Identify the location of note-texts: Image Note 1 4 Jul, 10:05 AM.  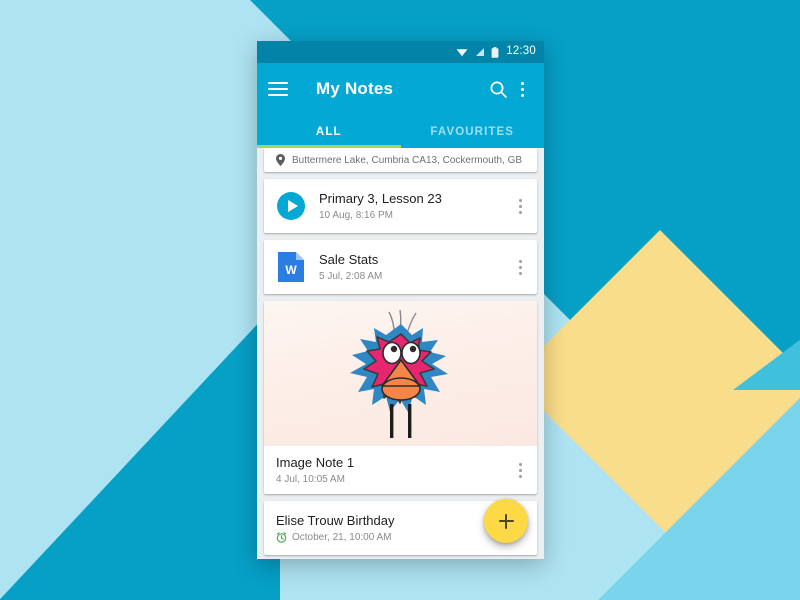
(393, 470).